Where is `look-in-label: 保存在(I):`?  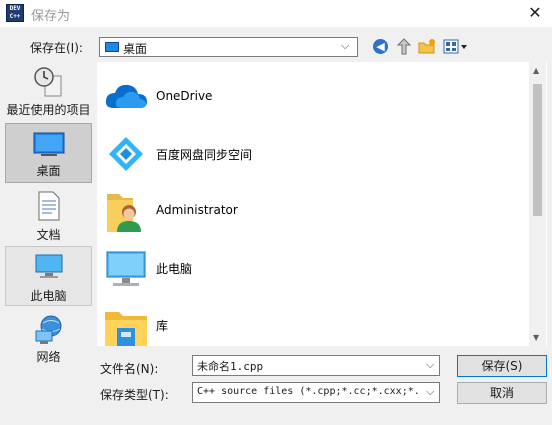 look-in-label: 保存在(I): is located at coordinates (56, 48).